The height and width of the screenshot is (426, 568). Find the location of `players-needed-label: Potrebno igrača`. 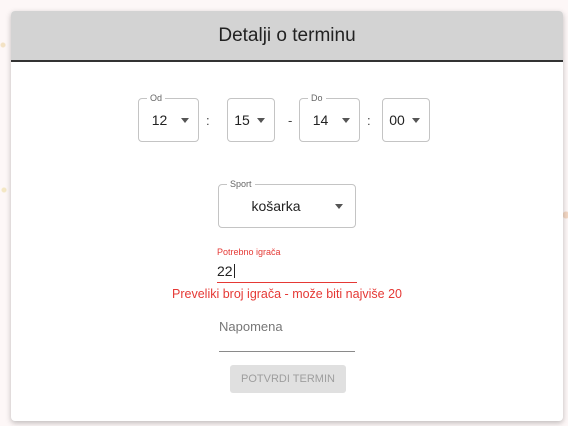

players-needed-label: Potrebno igrača is located at coordinates (249, 252).